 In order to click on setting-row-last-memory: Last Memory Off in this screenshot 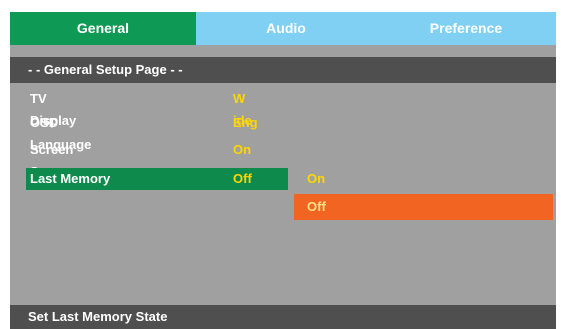, I will do `click(157, 179)`.